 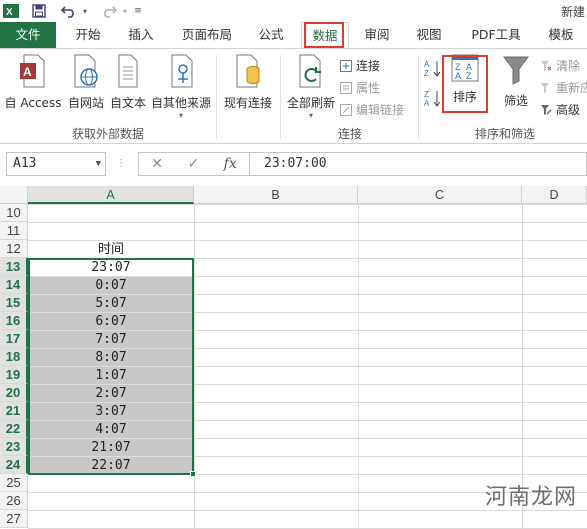 I want to click on row-header: 19, so click(x=14, y=375).